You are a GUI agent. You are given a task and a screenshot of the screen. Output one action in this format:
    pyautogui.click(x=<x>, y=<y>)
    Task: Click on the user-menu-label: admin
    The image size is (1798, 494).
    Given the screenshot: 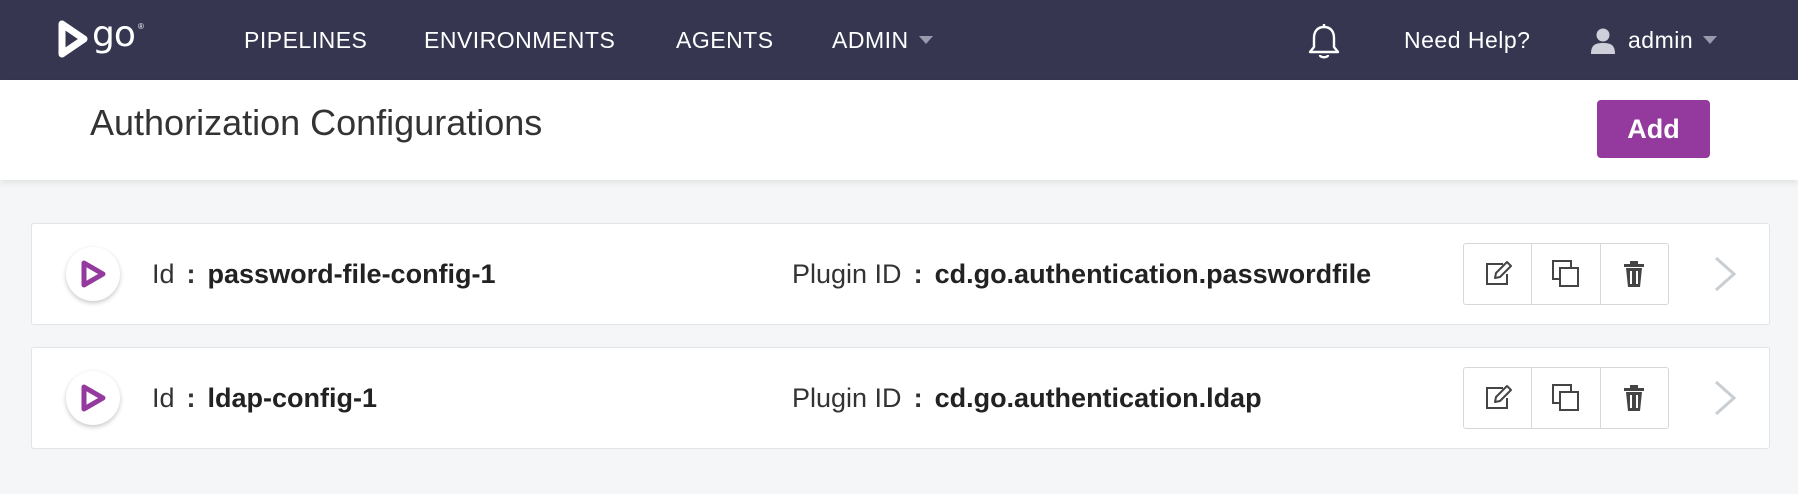 What is the action you would take?
    pyautogui.click(x=1661, y=40)
    